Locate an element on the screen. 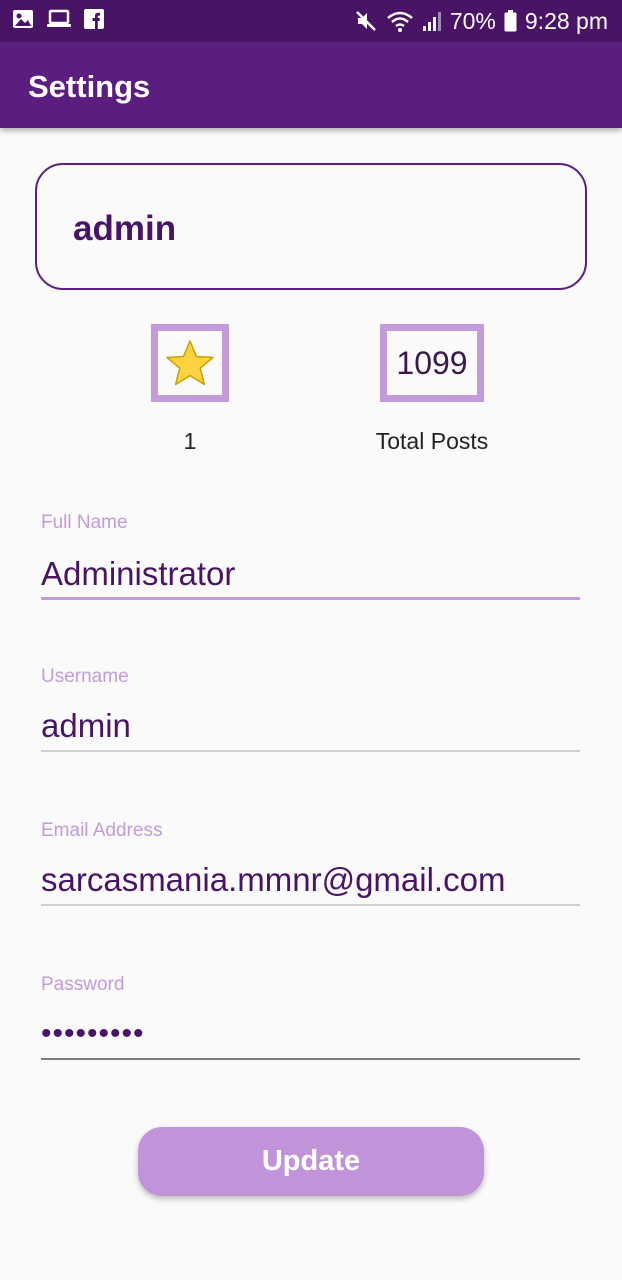 The width and height of the screenshot is (622, 1280). notification-icons is located at coordinates (58, 19).